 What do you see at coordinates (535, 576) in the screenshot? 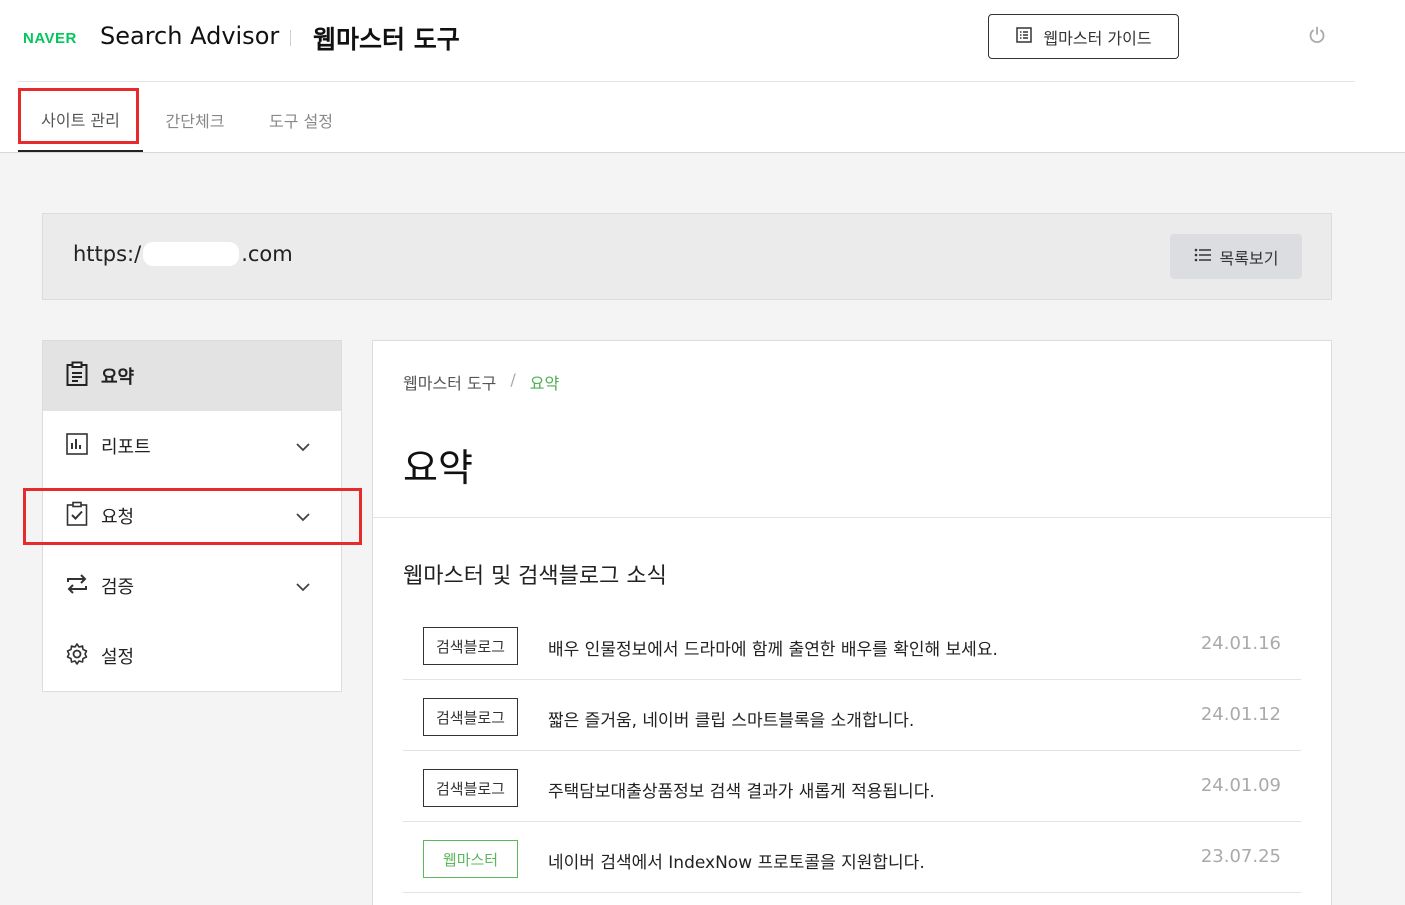
I see `news-section-title: 웹마스터 및 검색블로그 소식` at bounding box center [535, 576].